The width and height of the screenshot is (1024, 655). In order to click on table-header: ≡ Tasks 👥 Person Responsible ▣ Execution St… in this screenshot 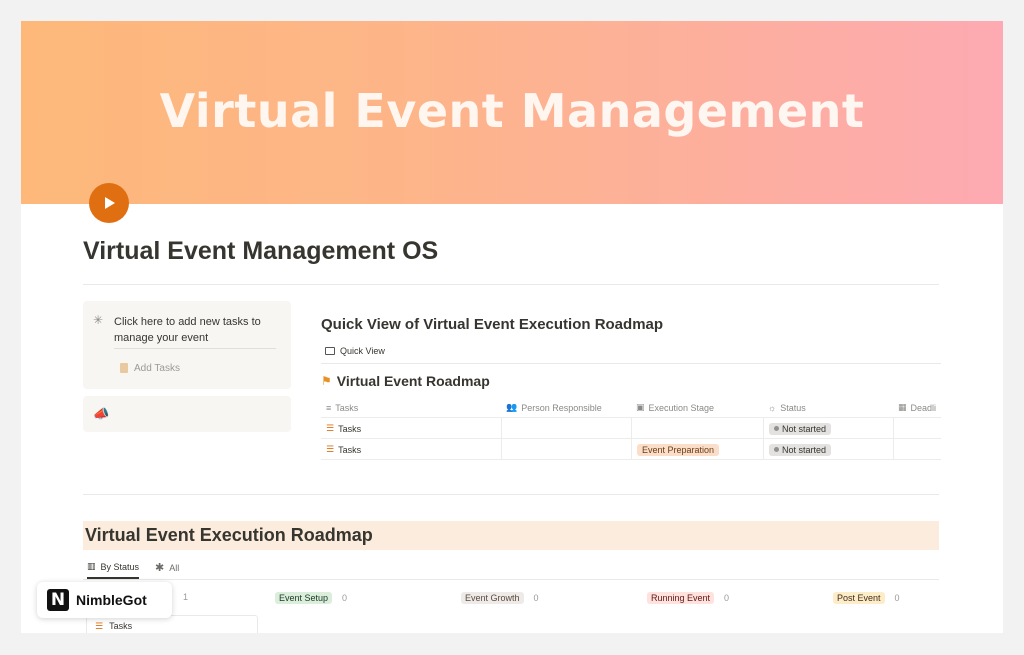, I will do `click(631, 407)`.